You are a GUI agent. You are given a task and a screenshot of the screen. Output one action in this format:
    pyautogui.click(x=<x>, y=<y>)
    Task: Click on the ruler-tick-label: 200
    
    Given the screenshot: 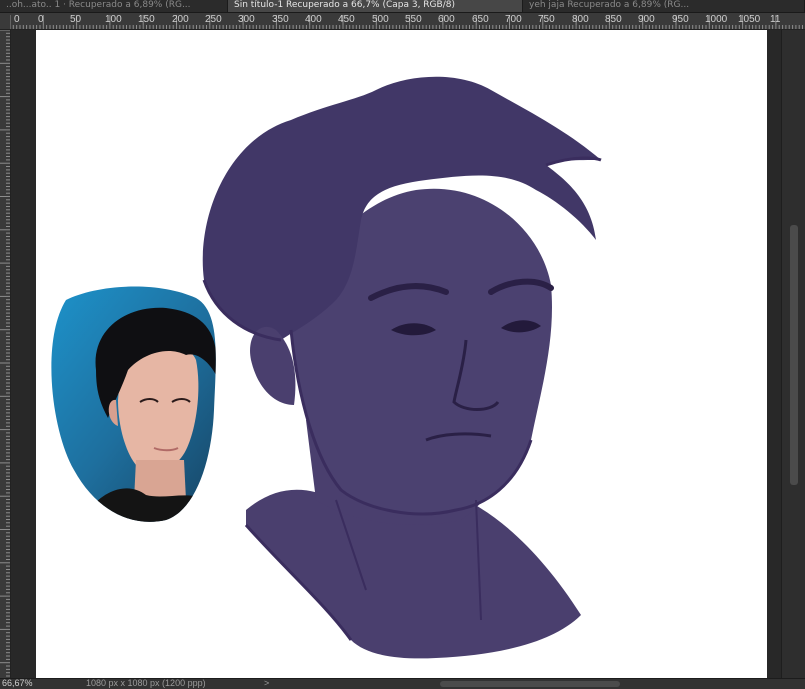 What is the action you would take?
    pyautogui.click(x=180, y=19)
    